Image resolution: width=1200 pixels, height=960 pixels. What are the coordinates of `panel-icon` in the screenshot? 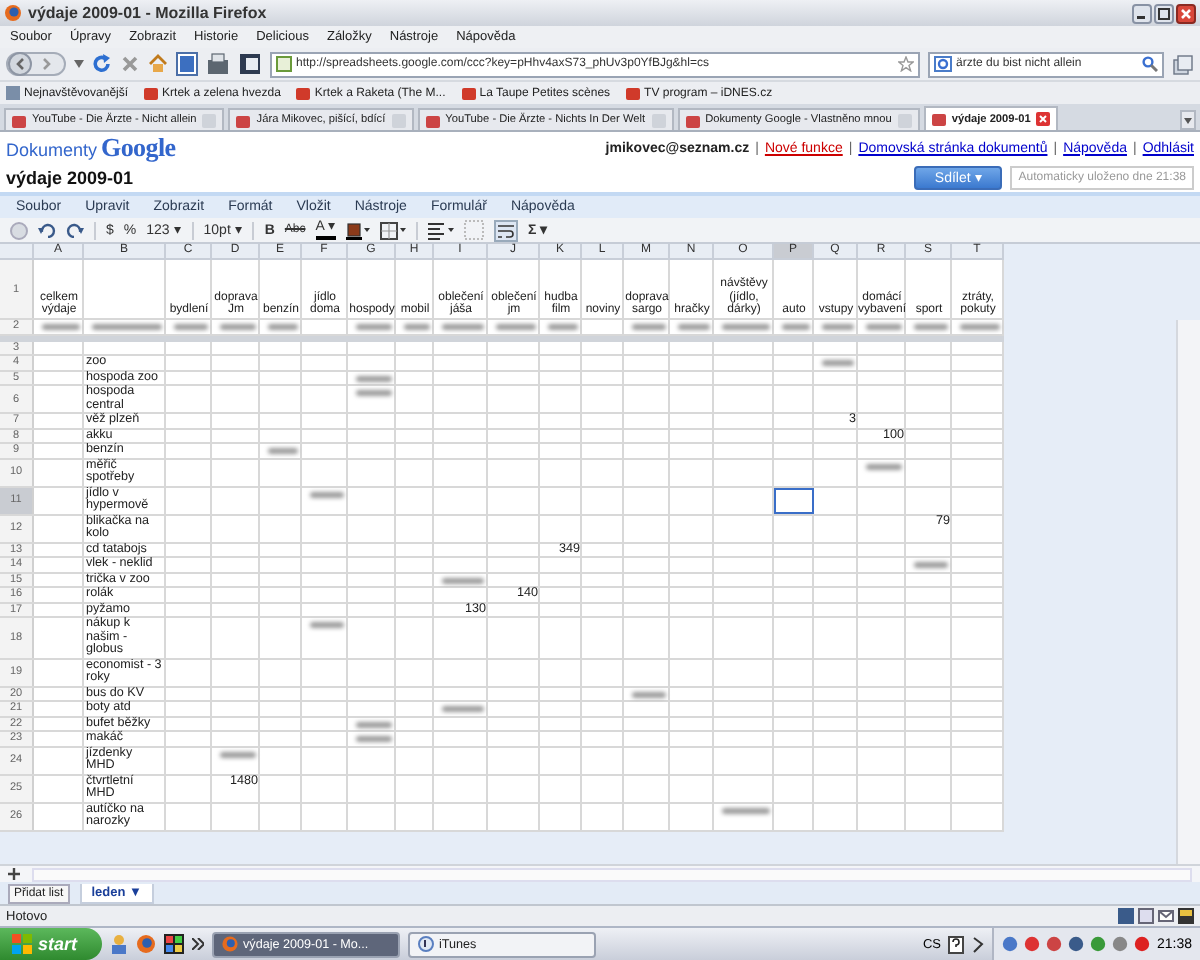 It's located at (187, 64).